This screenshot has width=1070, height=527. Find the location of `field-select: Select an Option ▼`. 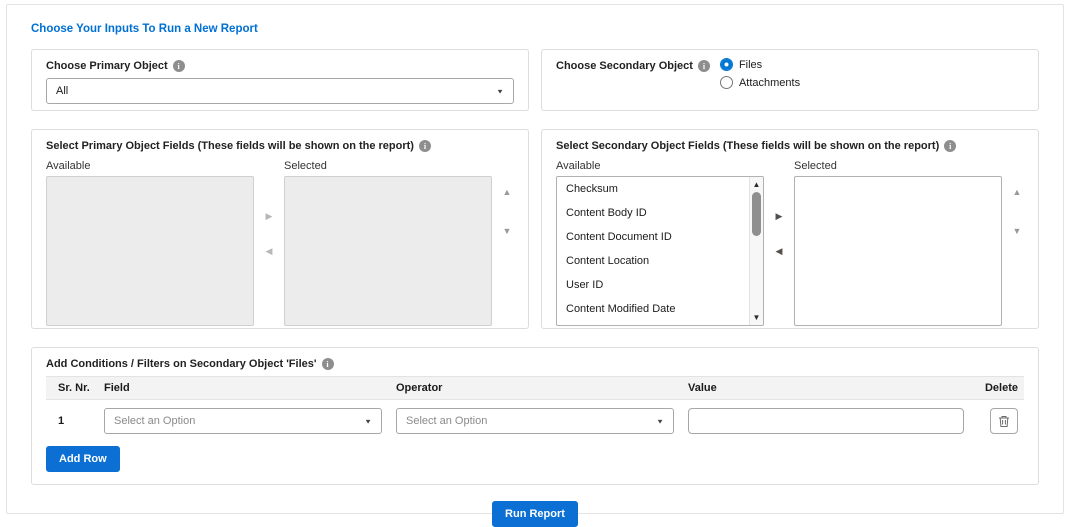

field-select: Select an Option ▼ is located at coordinates (243, 421).